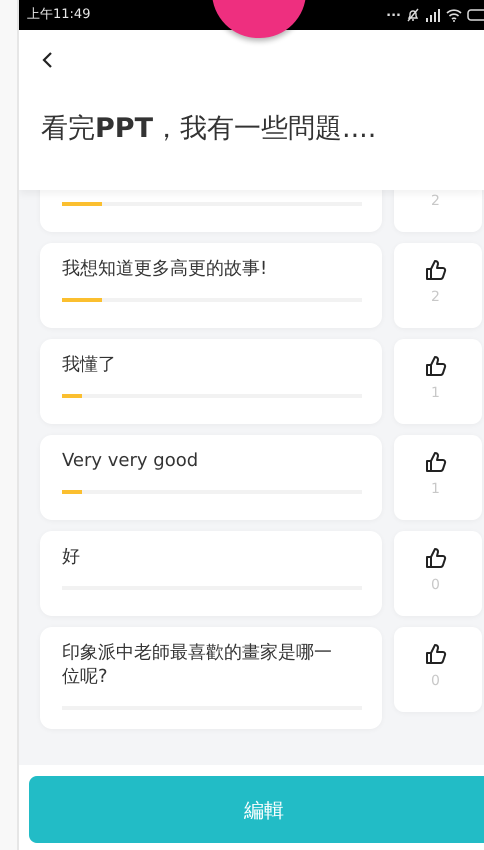  Describe the element at coordinates (197, 665) in the screenshot. I see `question-text: 印象派中老師最喜歡的畫家是哪一位呢?` at that location.